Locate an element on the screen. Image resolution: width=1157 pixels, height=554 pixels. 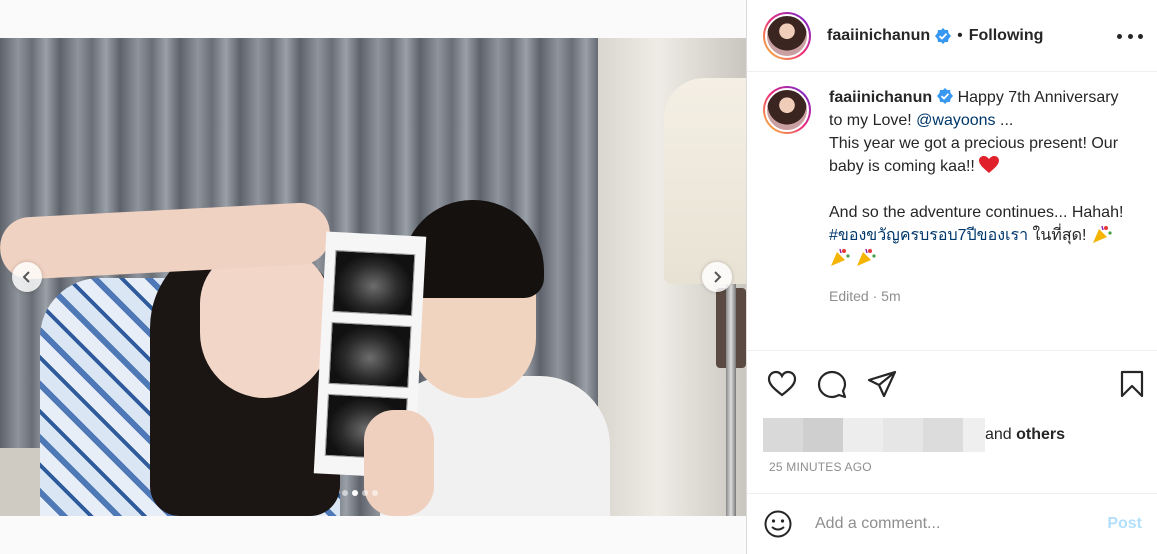
likes-row: and others is located at coordinates (914, 435).